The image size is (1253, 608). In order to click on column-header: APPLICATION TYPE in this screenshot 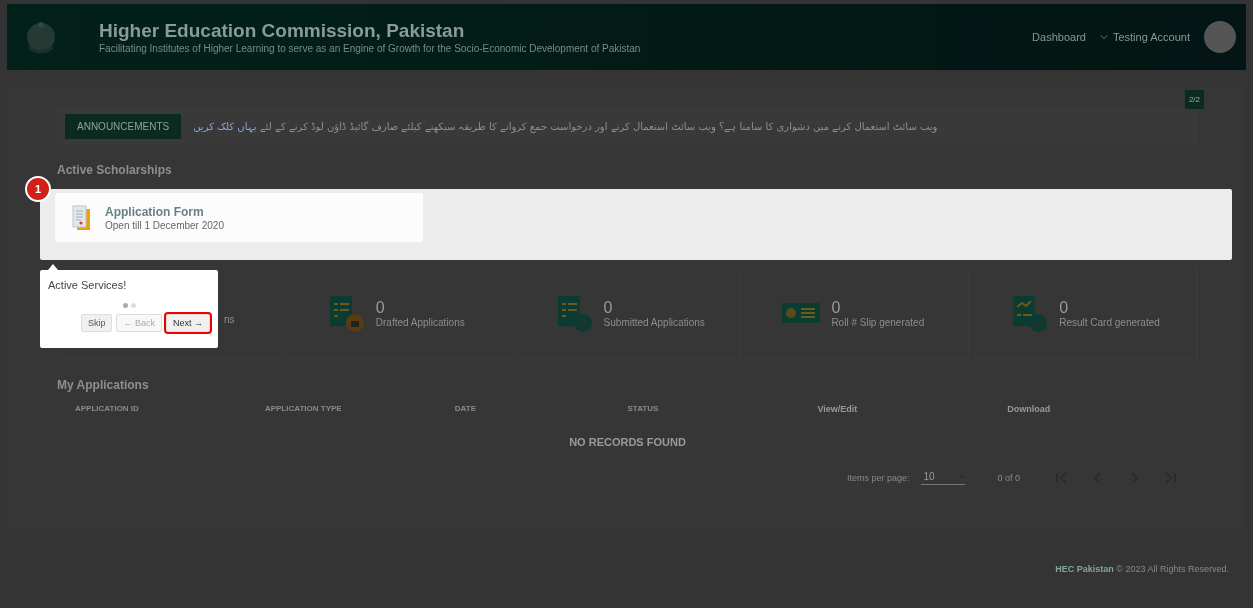, I will do `click(303, 409)`.